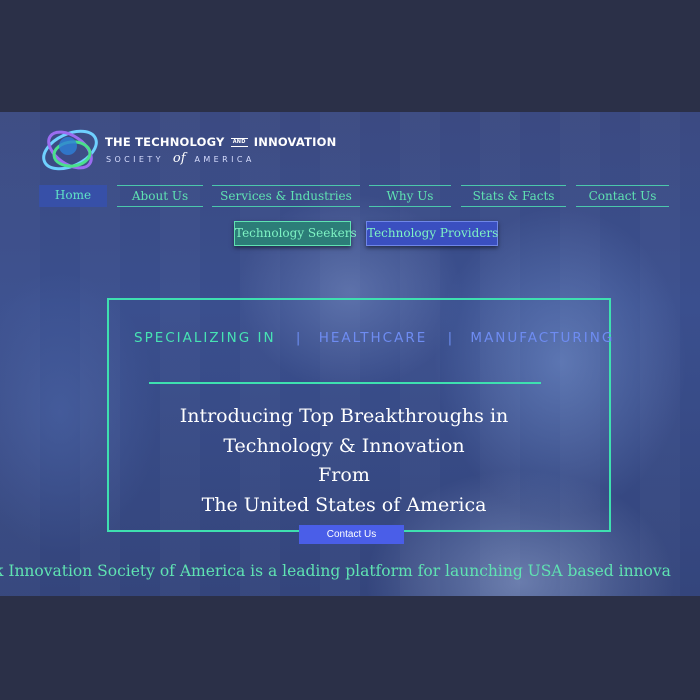 Image resolution: width=700 pixels, height=700 pixels. I want to click on hero-line-3: From, so click(344, 475).